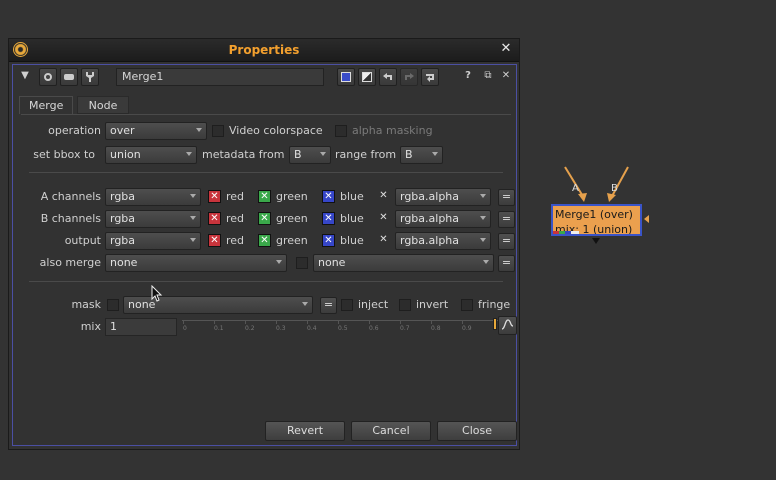  Describe the element at coordinates (367, 77) in the screenshot. I see `tile-color-icon` at that location.